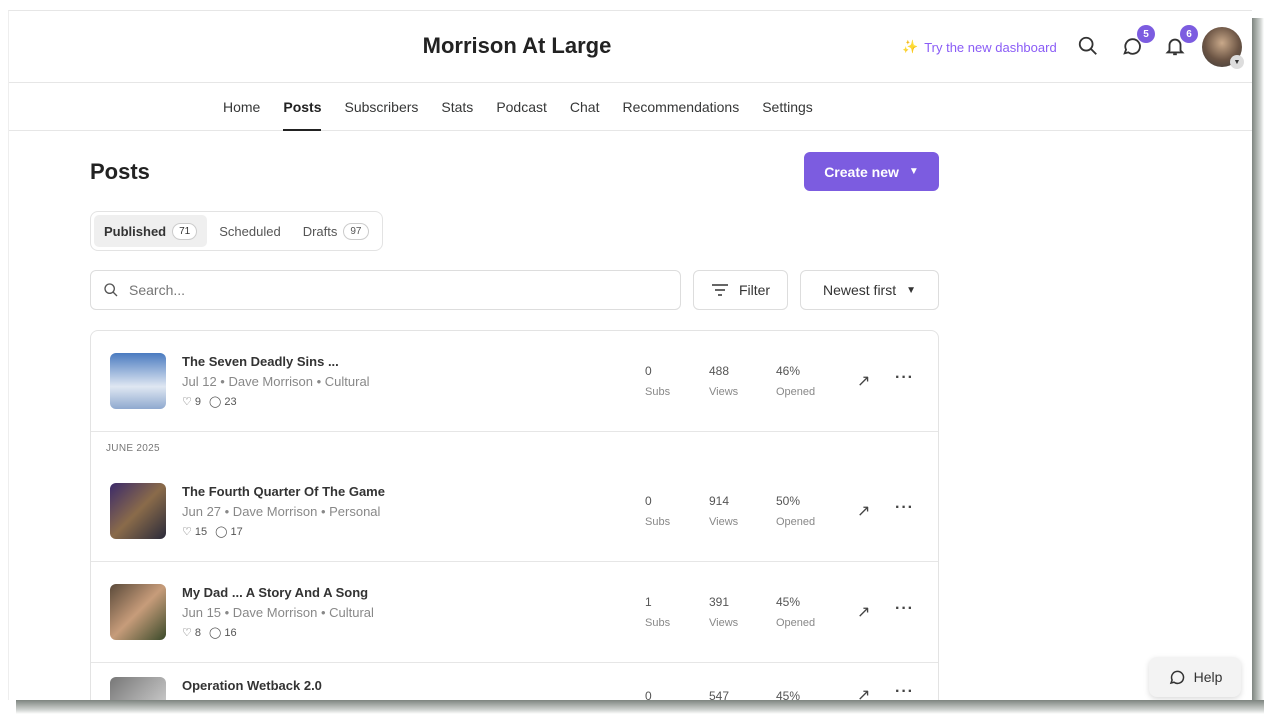 The image size is (1280, 720). What do you see at coordinates (276, 381) in the screenshot?
I see `post-meta: Jul 12 • Dave Morrison • Cultural` at bounding box center [276, 381].